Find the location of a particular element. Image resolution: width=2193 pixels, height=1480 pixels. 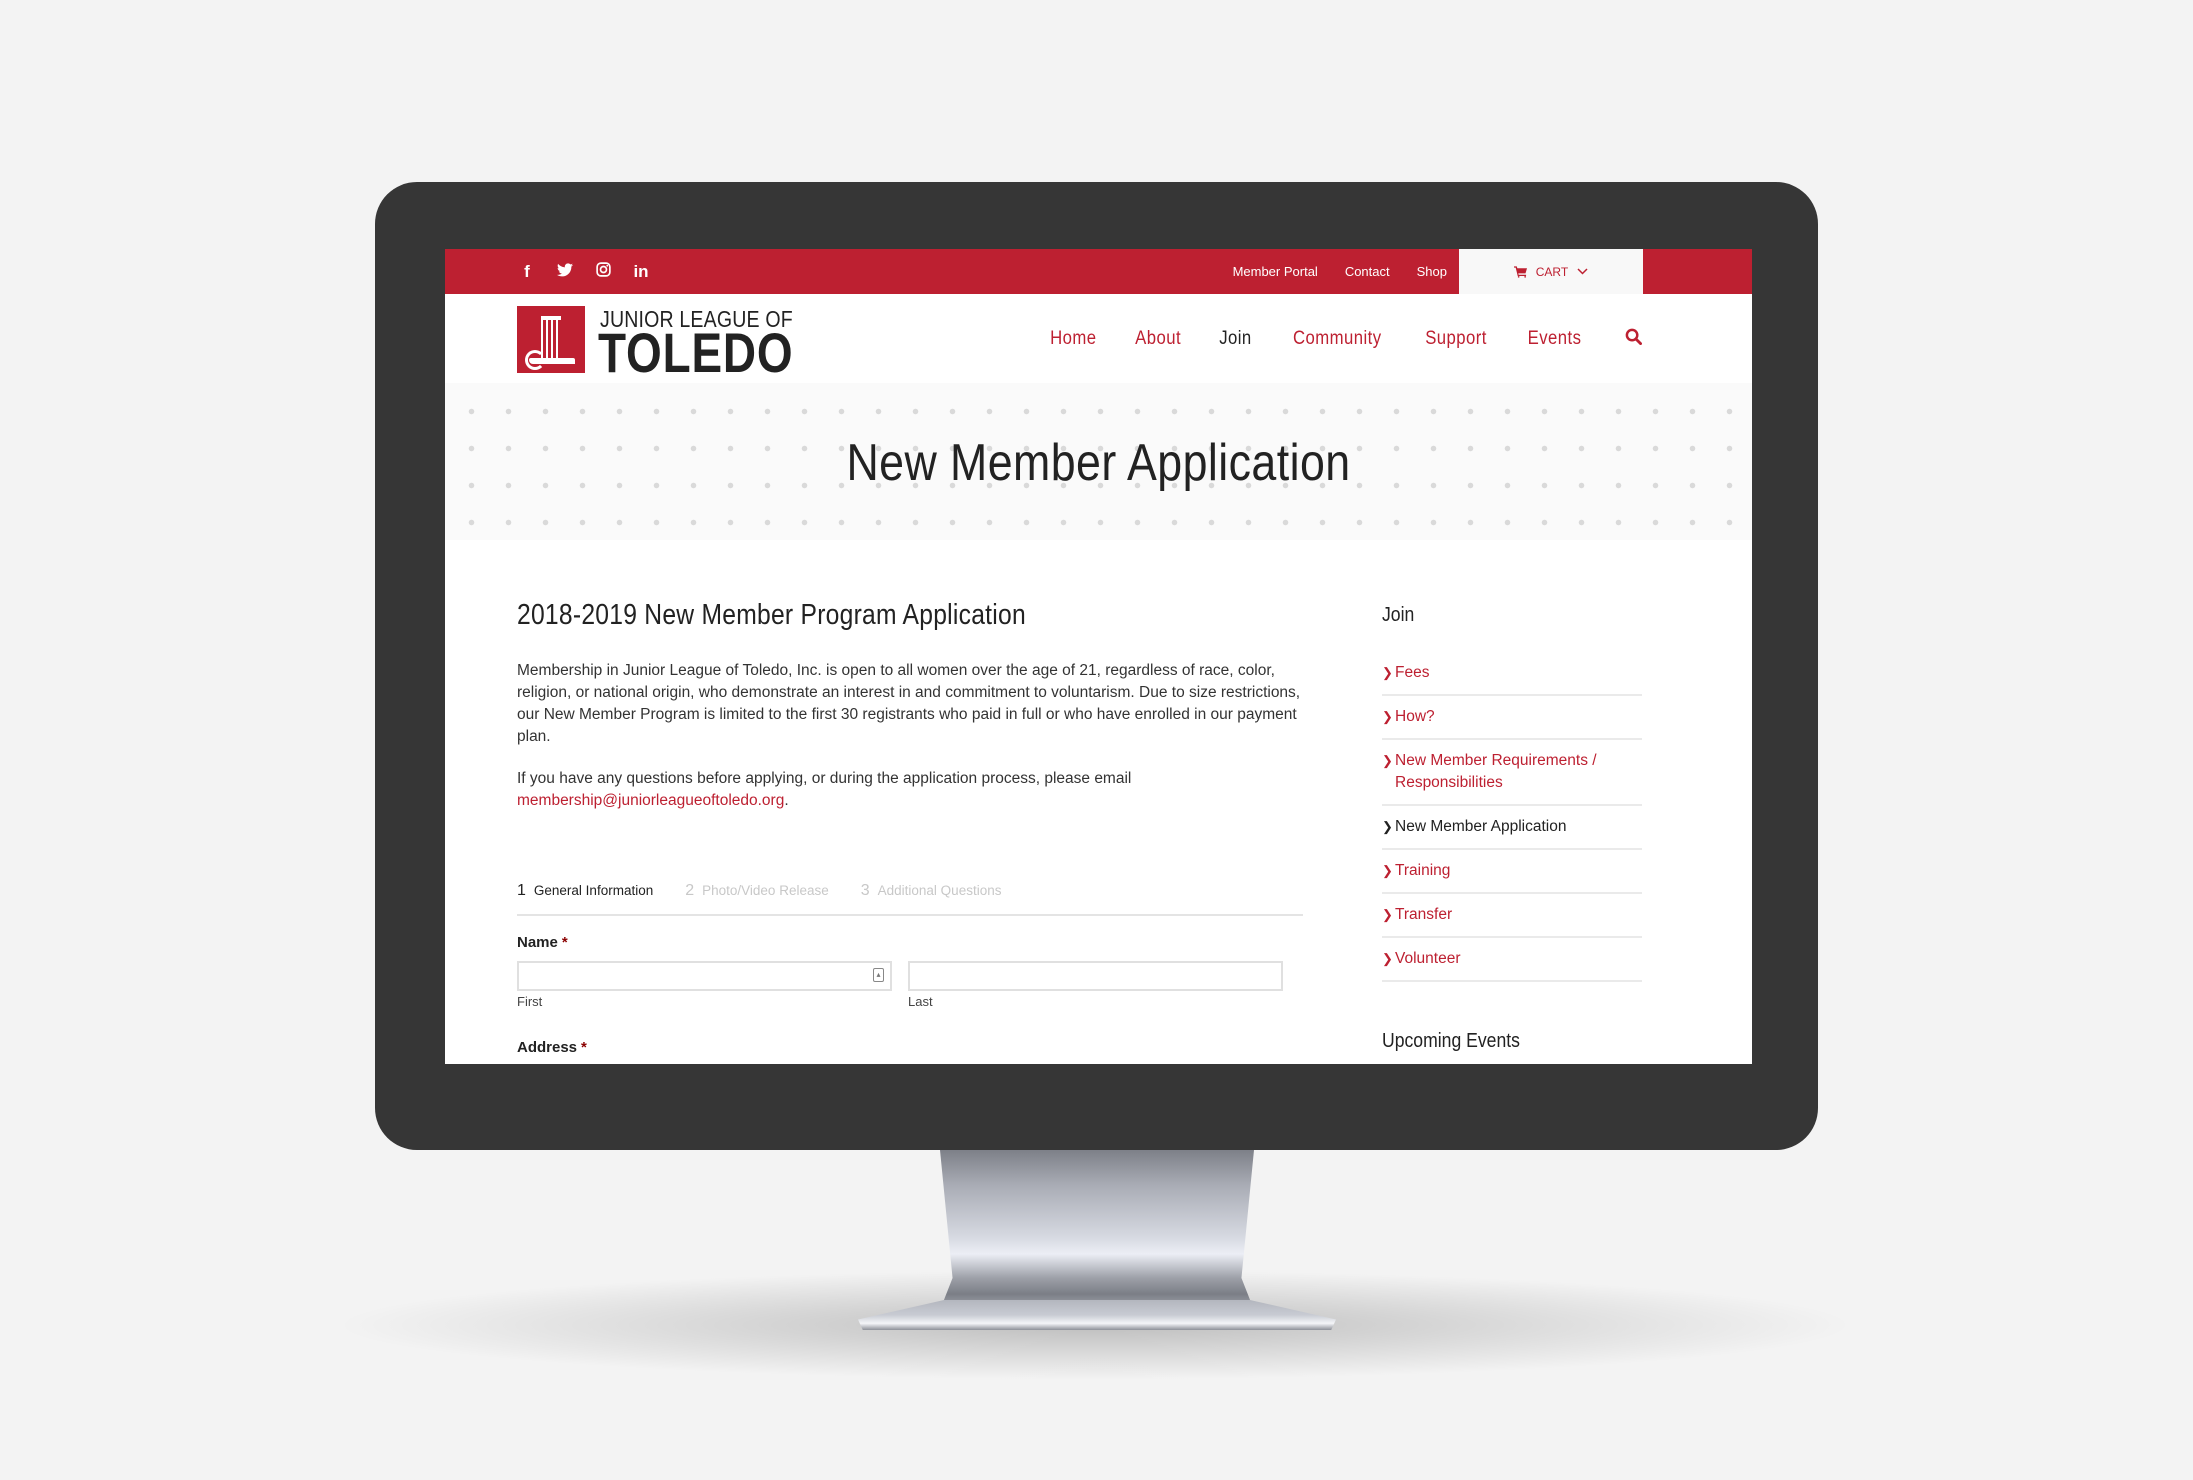

application-heading: 2018-2019 New Member Program Application is located at coordinates (771, 615).